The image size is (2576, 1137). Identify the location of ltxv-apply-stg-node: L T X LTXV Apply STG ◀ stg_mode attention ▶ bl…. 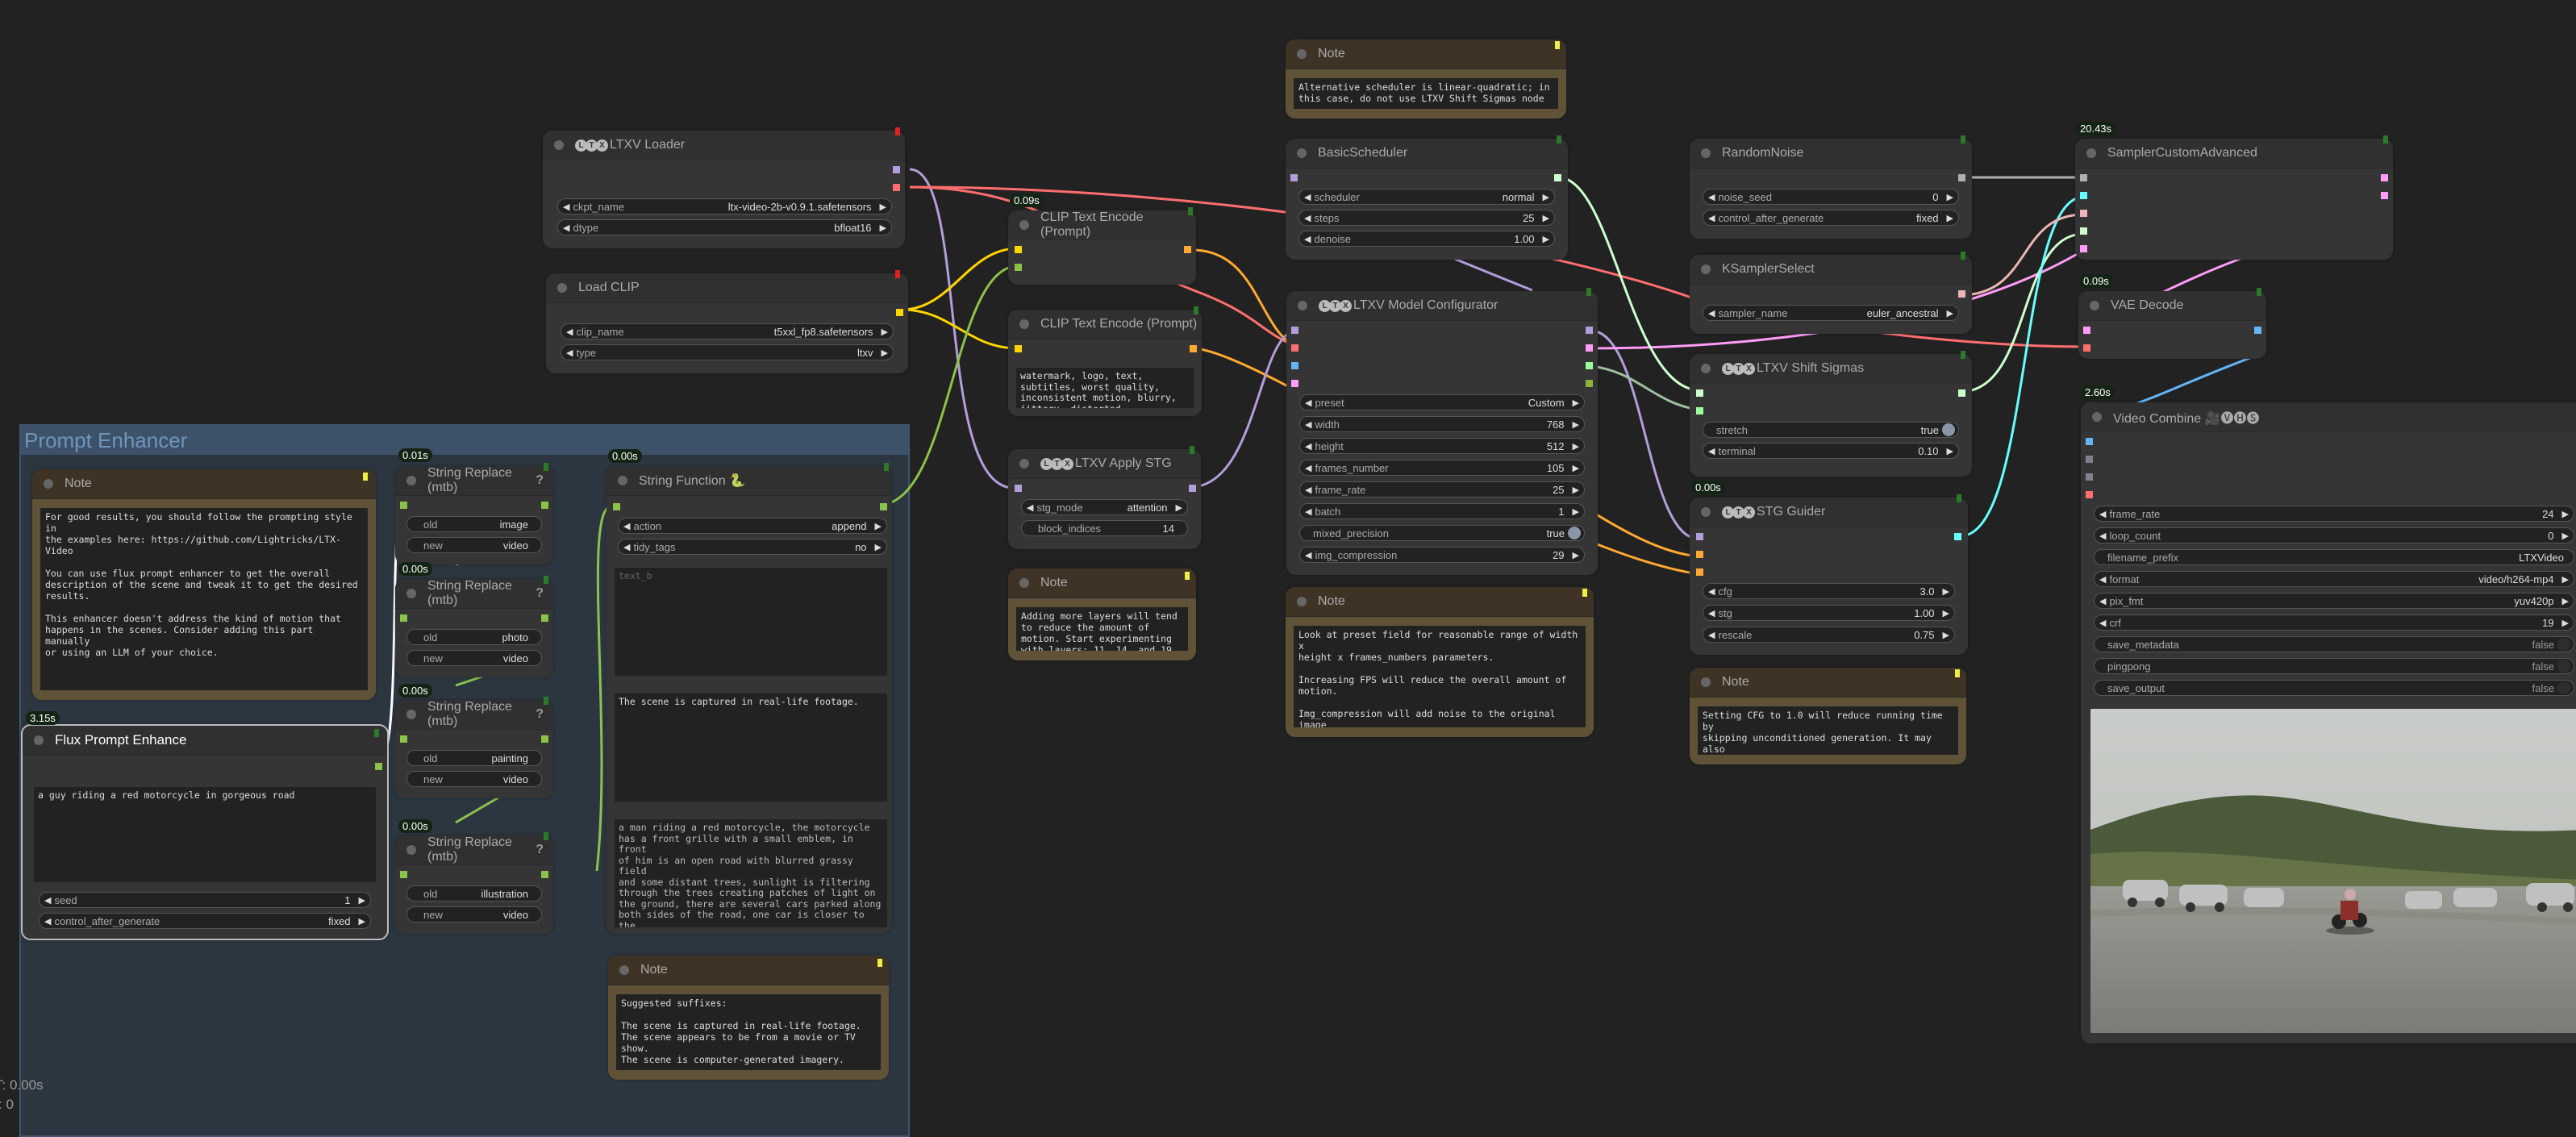
(1104, 497).